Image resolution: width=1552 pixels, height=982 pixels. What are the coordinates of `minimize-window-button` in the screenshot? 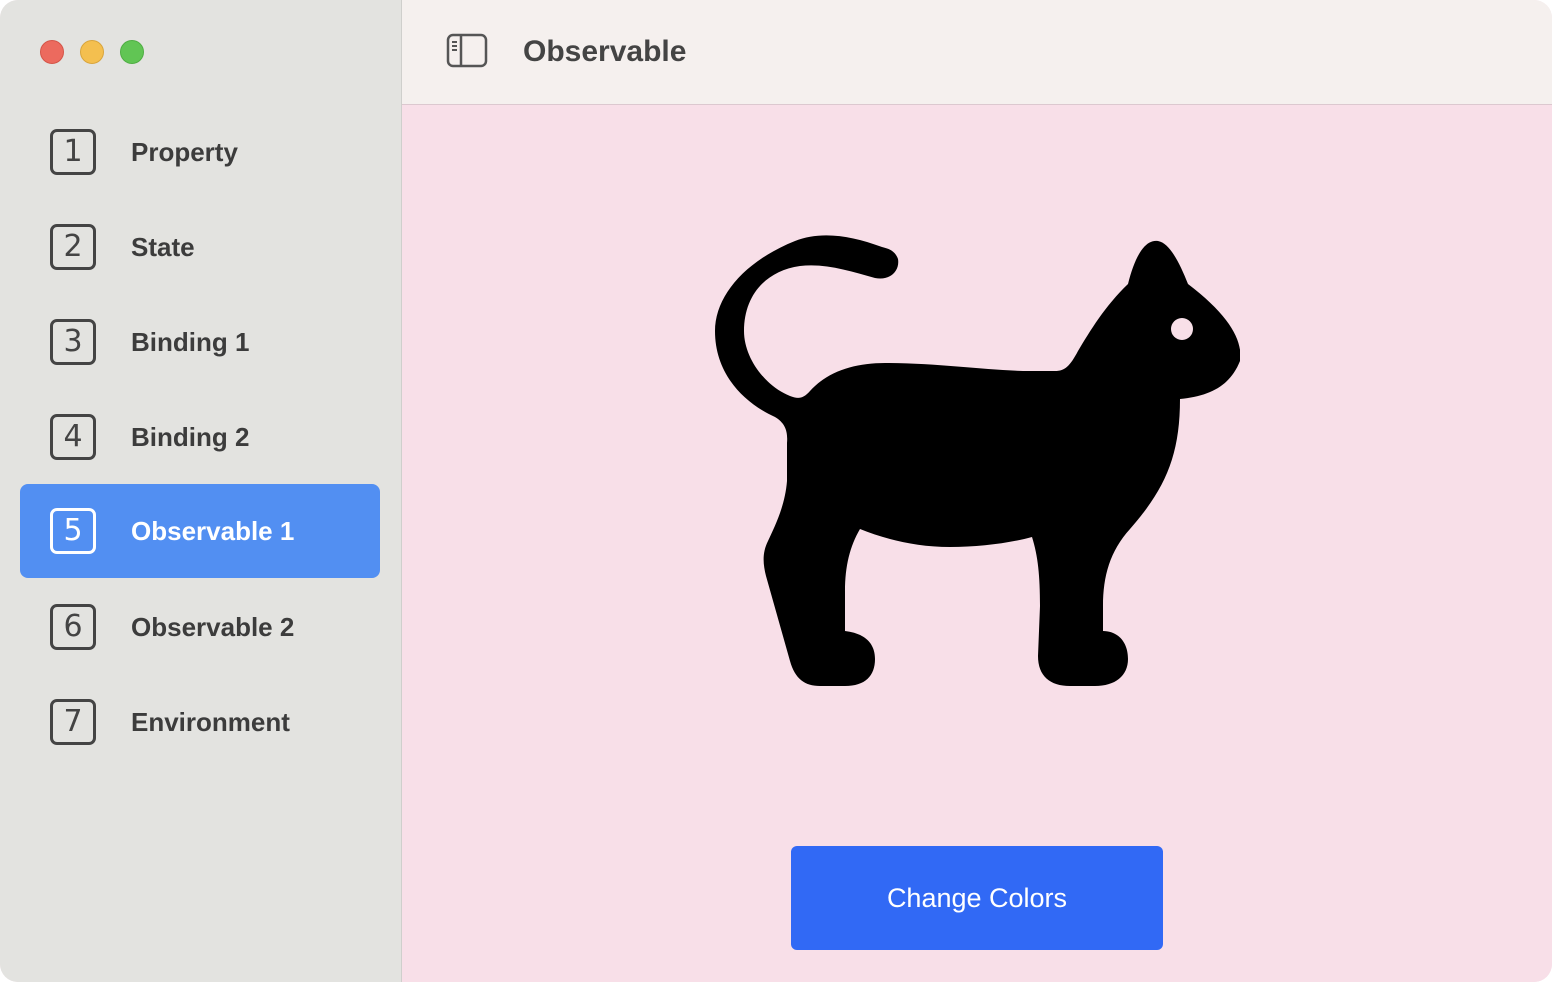 It's located at (92, 52).